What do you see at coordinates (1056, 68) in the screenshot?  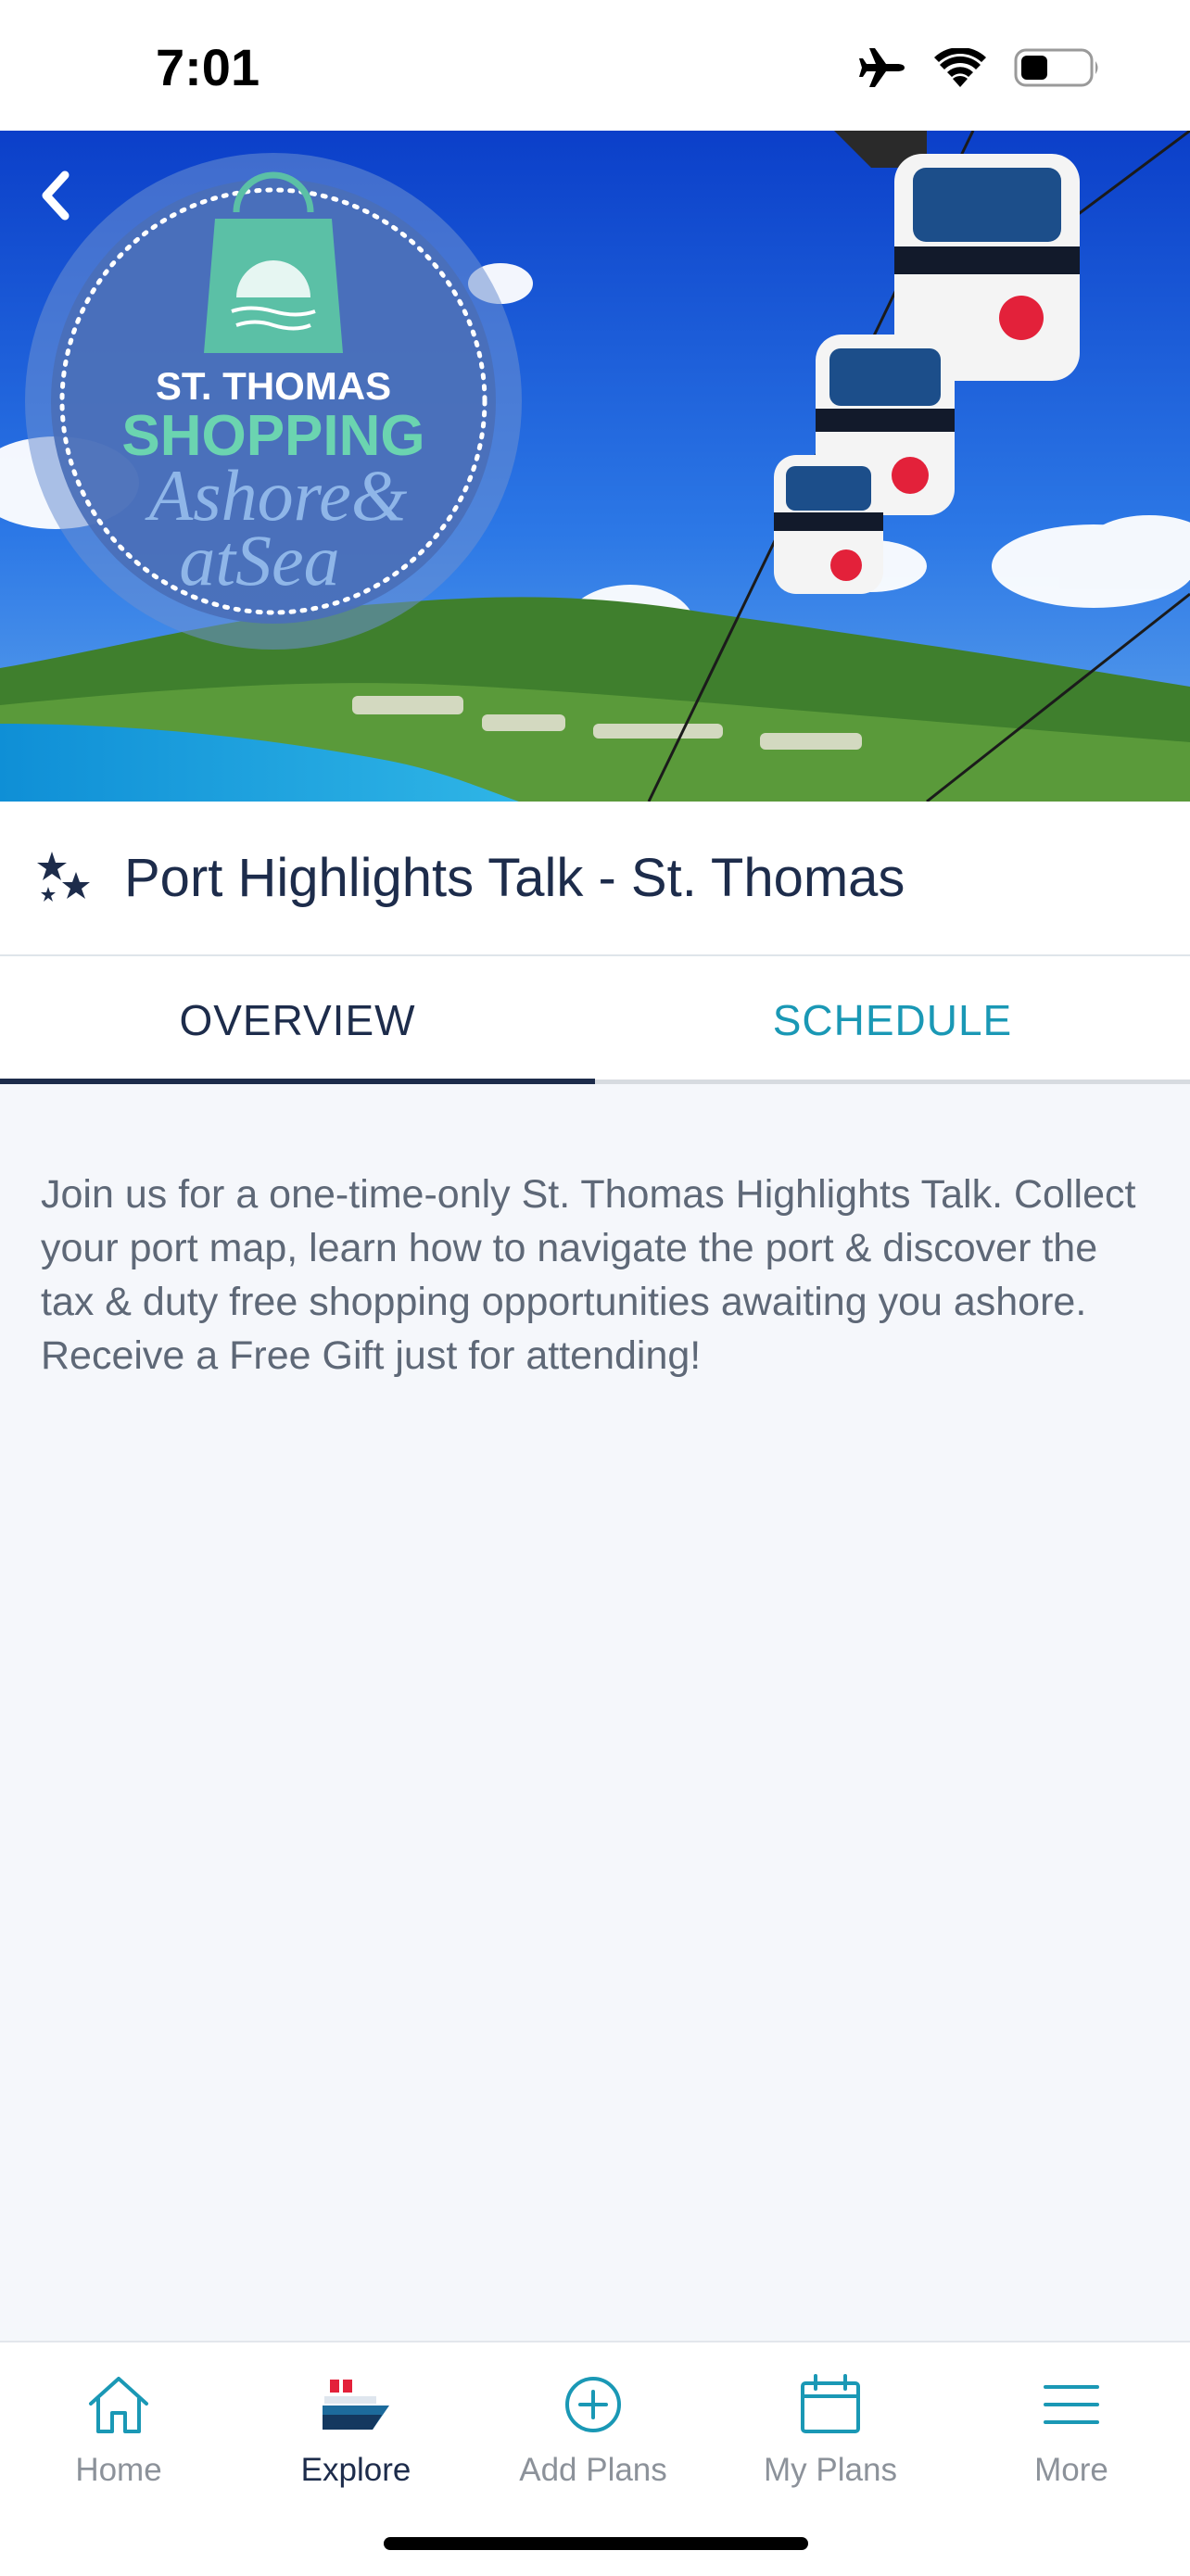 I see `battery-icon` at bounding box center [1056, 68].